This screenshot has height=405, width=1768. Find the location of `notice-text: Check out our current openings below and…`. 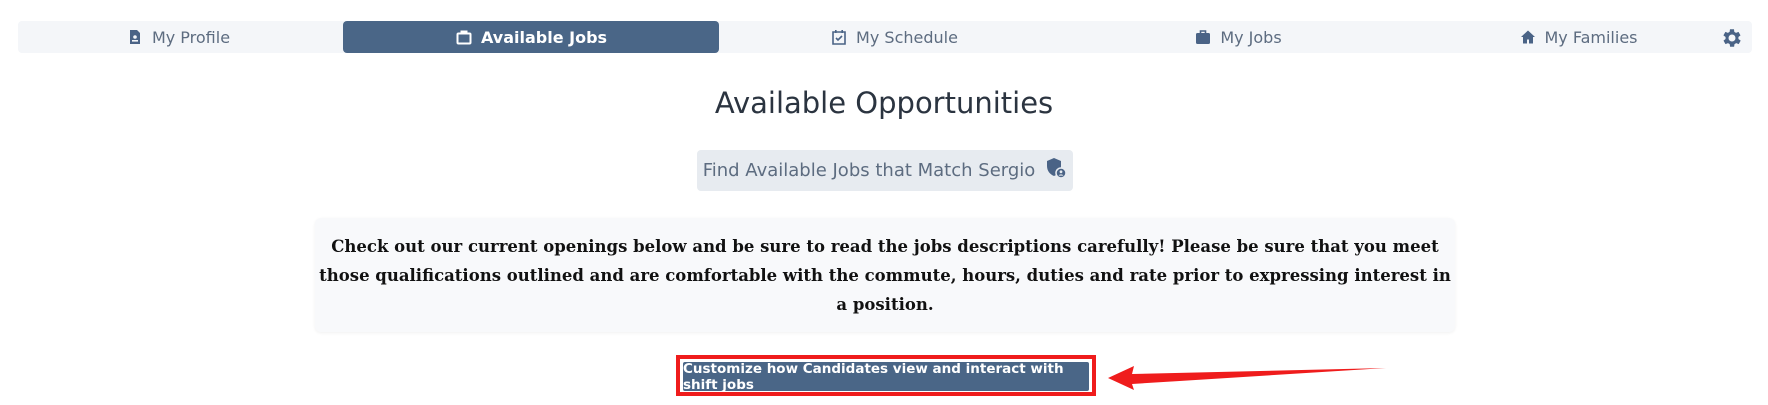

notice-text: Check out our current openings below and… is located at coordinates (885, 275).